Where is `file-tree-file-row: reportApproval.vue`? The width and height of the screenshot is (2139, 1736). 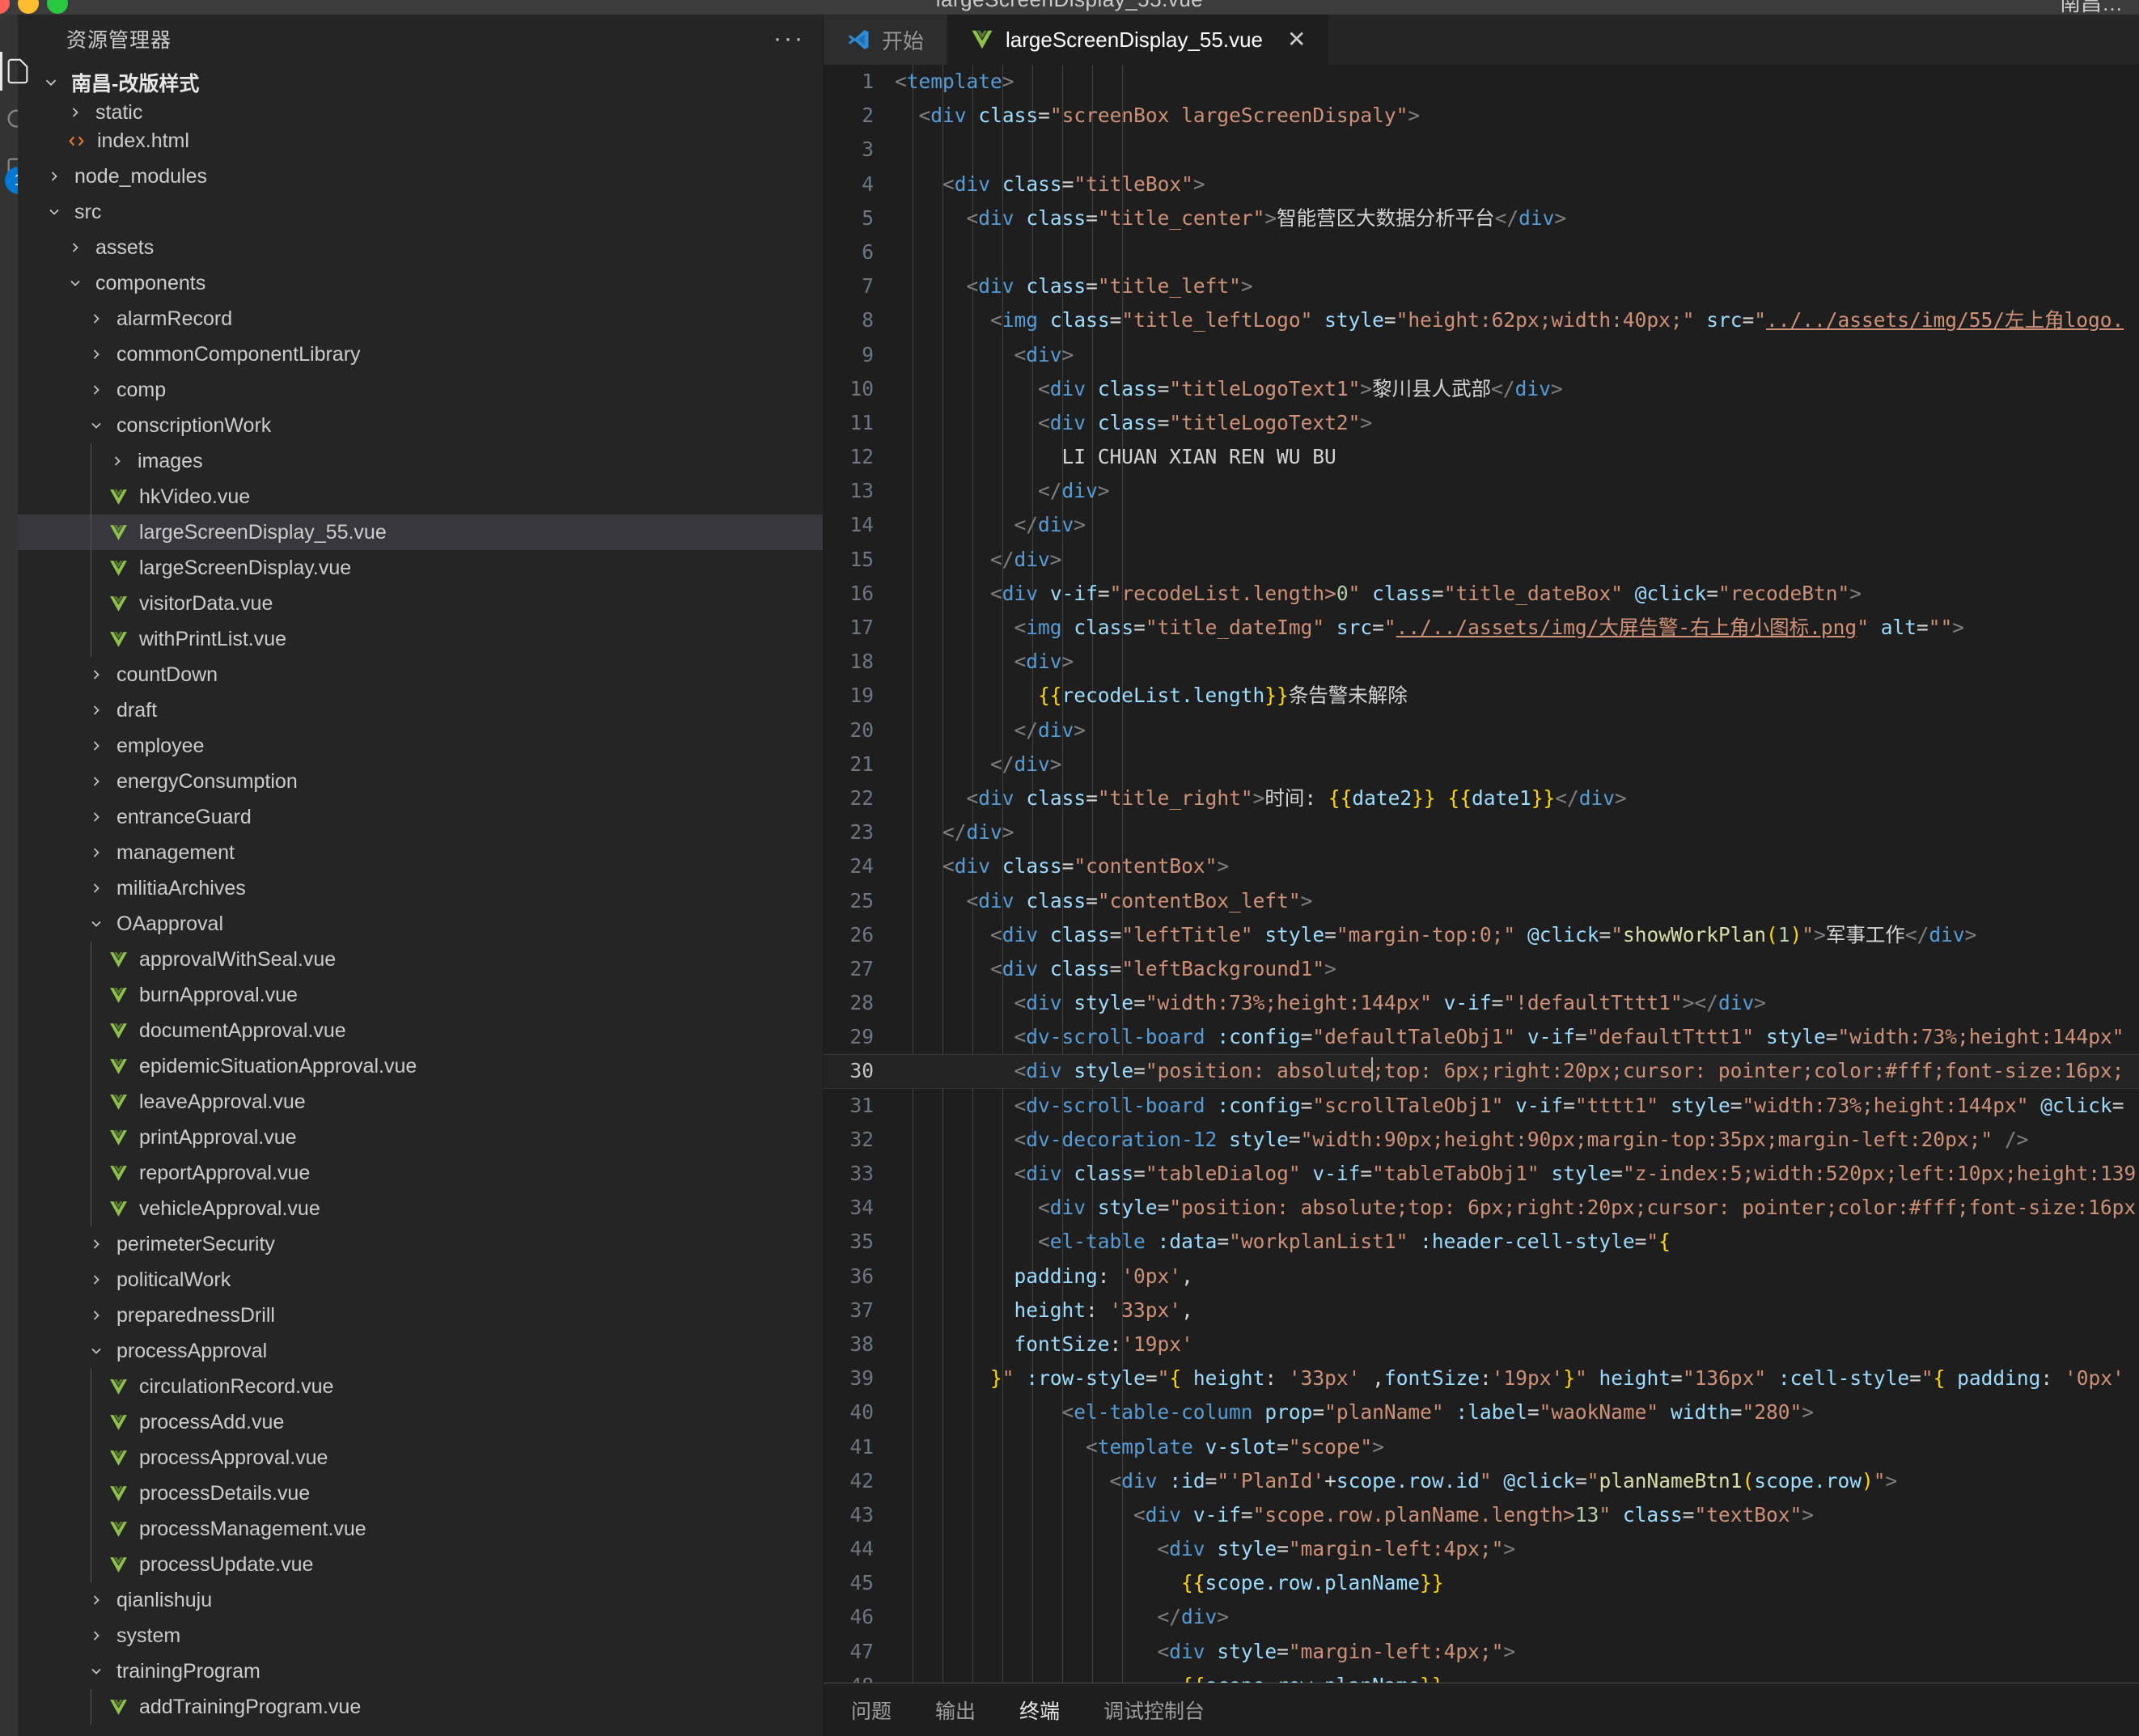
file-tree-file-row: reportApproval.vue is located at coordinates (420, 1173).